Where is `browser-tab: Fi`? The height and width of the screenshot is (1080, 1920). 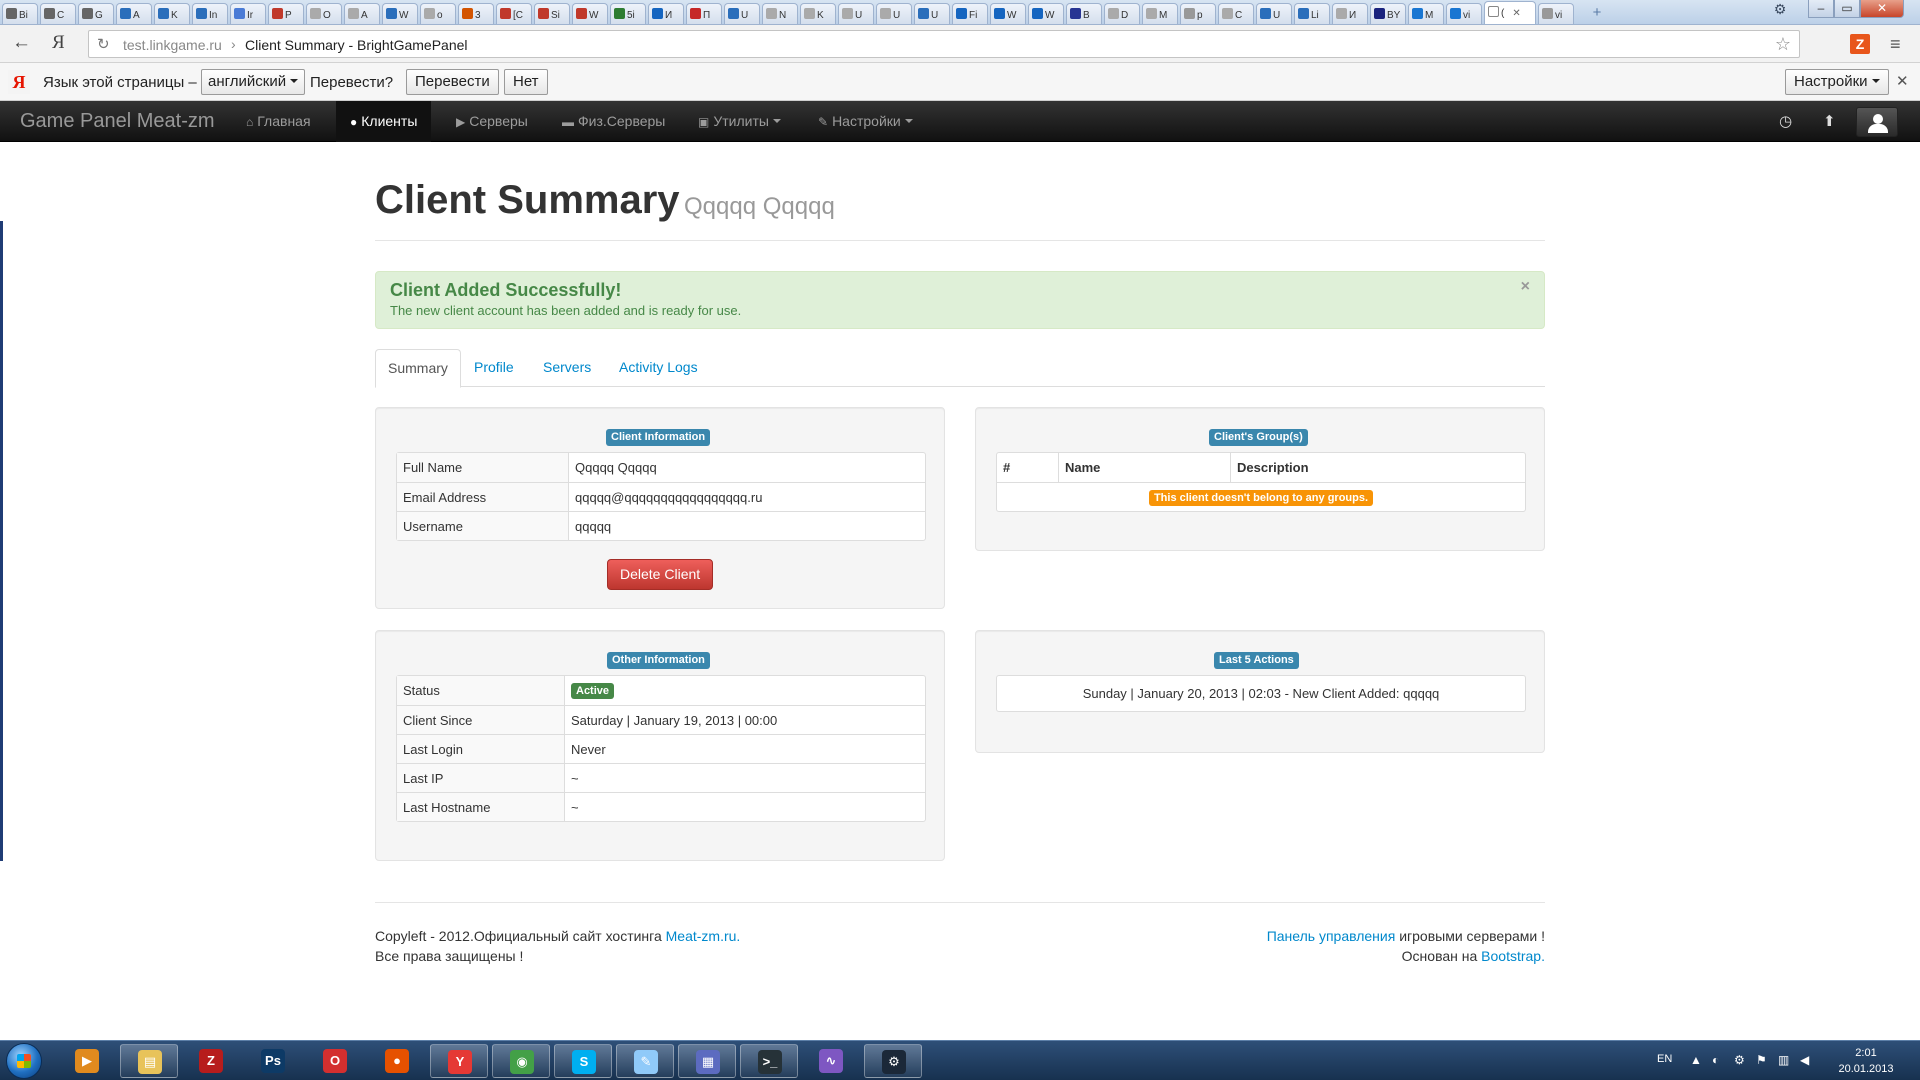
browser-tab: Fi is located at coordinates (970, 13).